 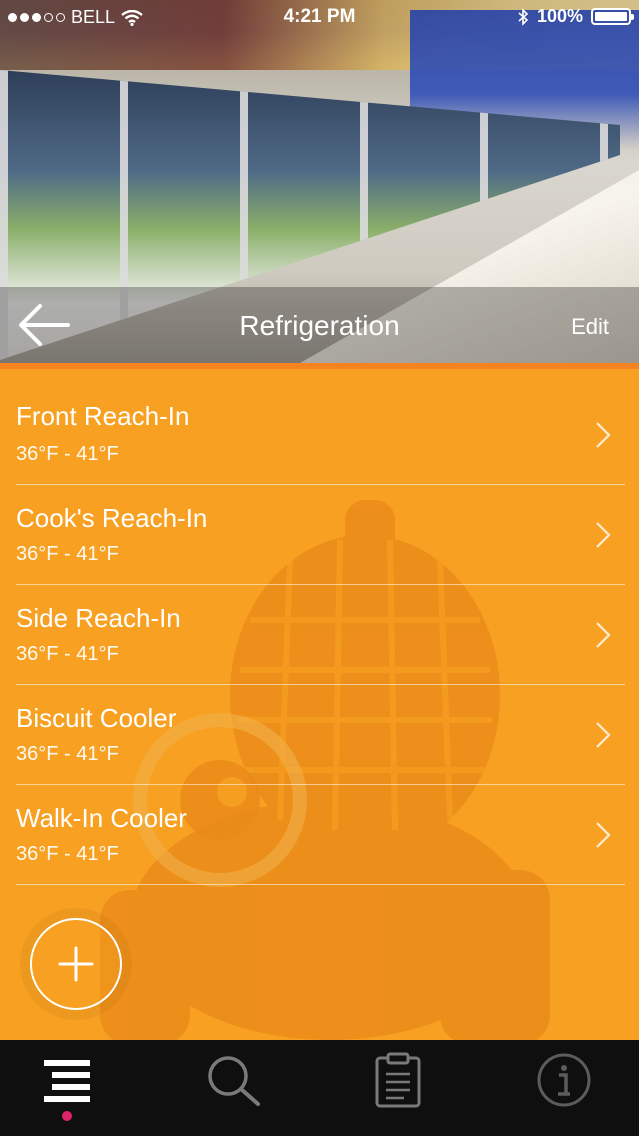 What do you see at coordinates (523, 16) in the screenshot?
I see `bluetooth-icon` at bounding box center [523, 16].